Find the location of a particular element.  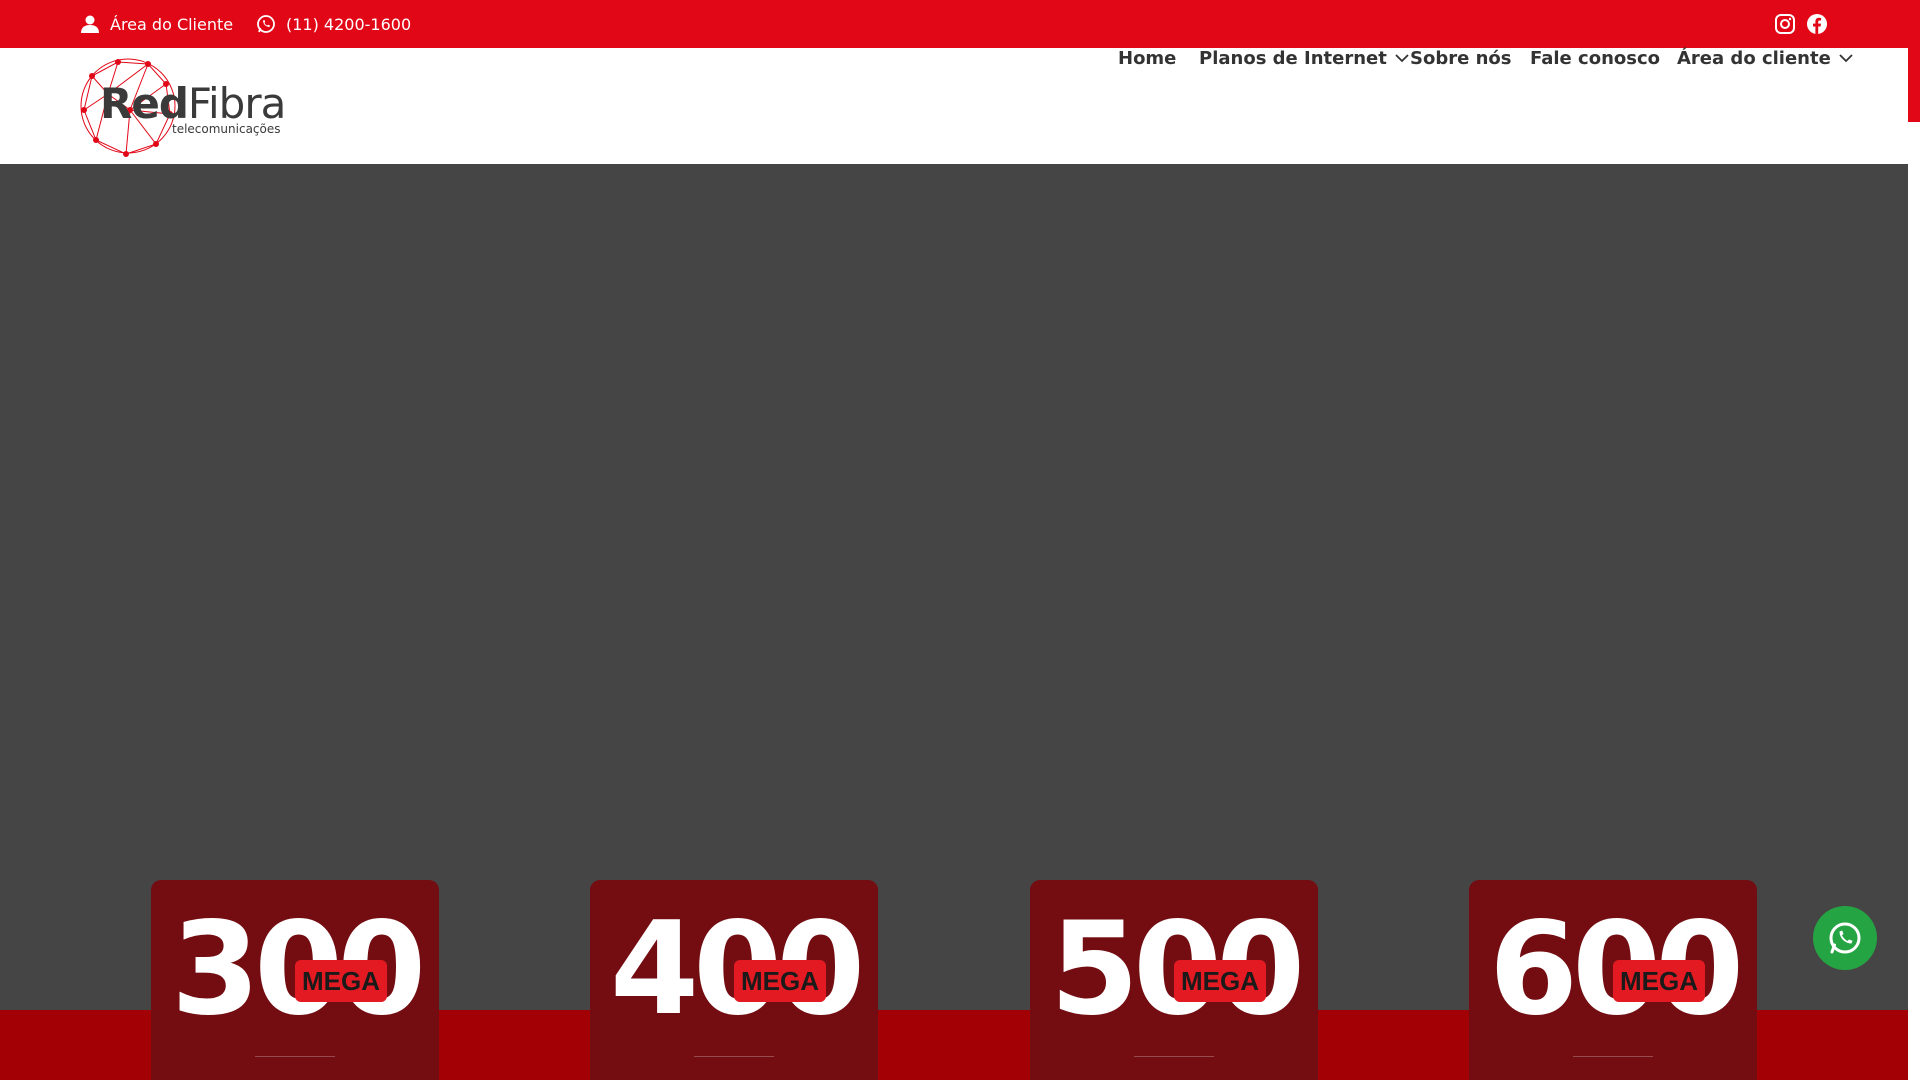

nav-home-label: Home is located at coordinates (1147, 58).